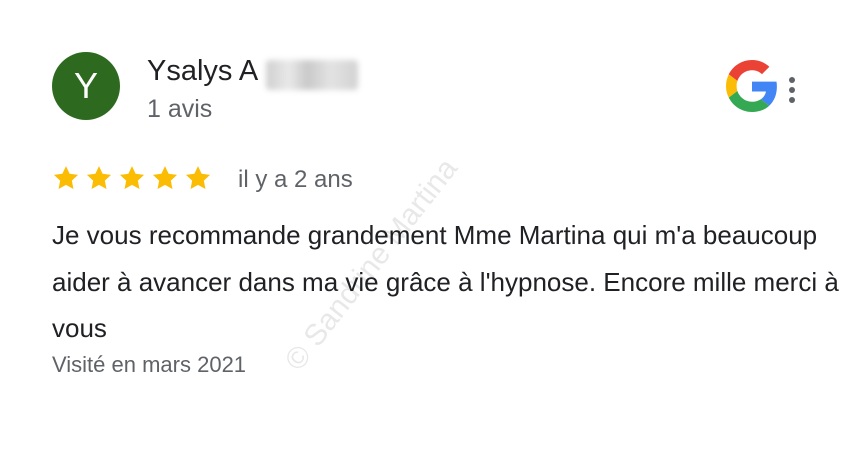  Describe the element at coordinates (312, 75) in the screenshot. I see `redacted-surname` at that location.